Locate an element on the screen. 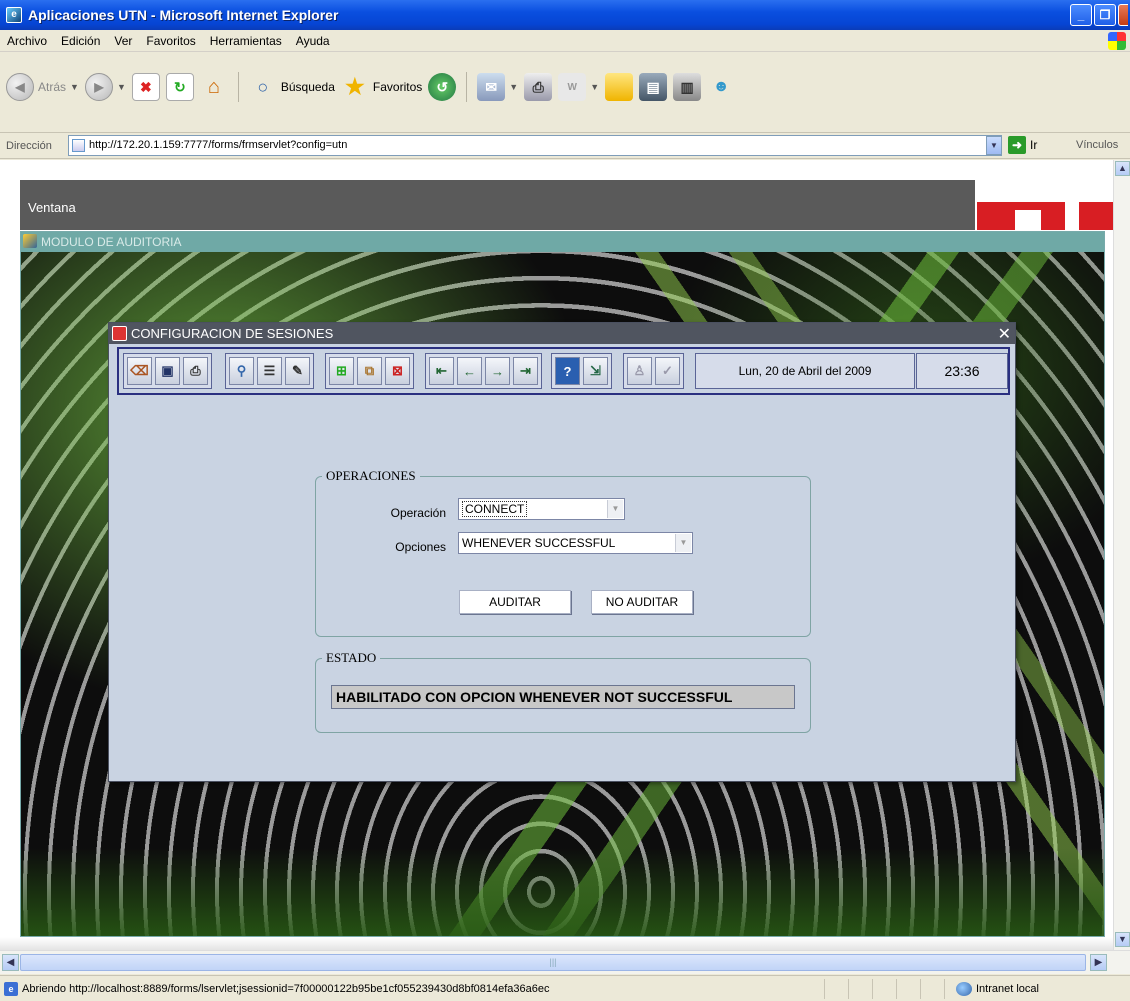  mdi-title: MODULO DE AUDITORIA is located at coordinates (111, 242).